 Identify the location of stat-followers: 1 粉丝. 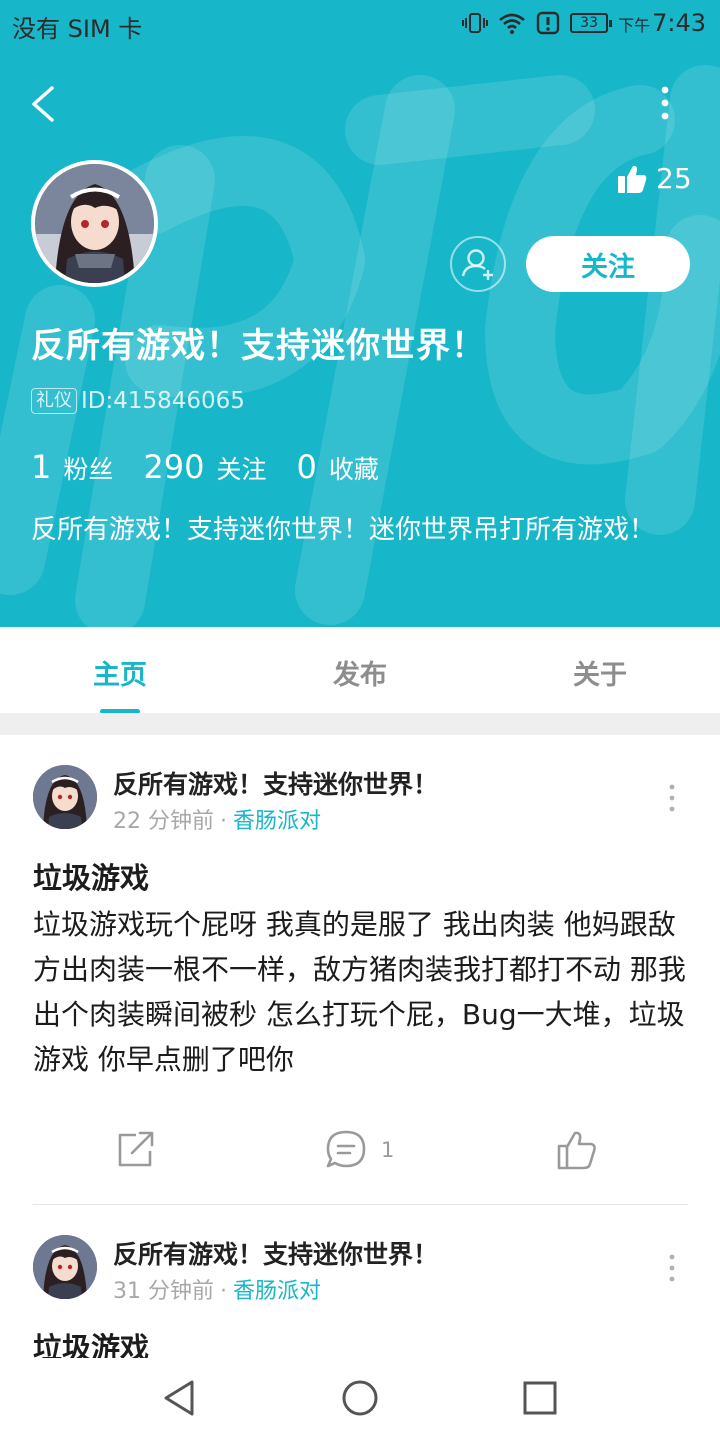
(72, 467).